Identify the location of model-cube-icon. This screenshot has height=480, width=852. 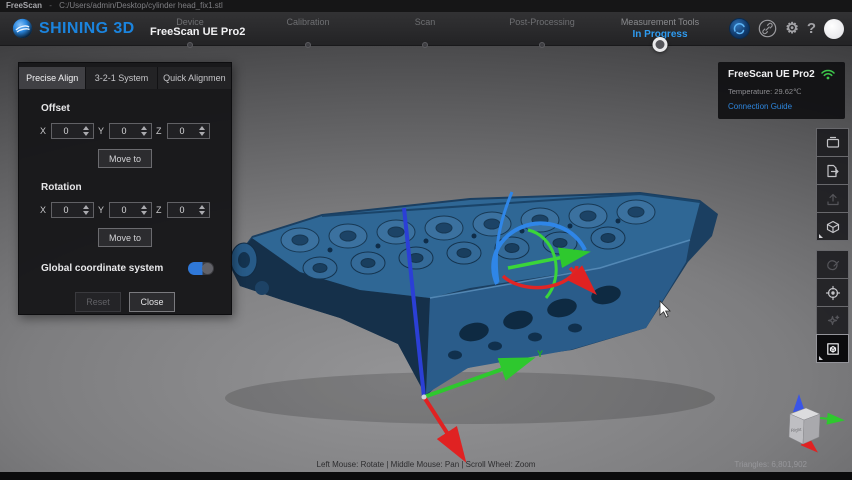
(832, 226).